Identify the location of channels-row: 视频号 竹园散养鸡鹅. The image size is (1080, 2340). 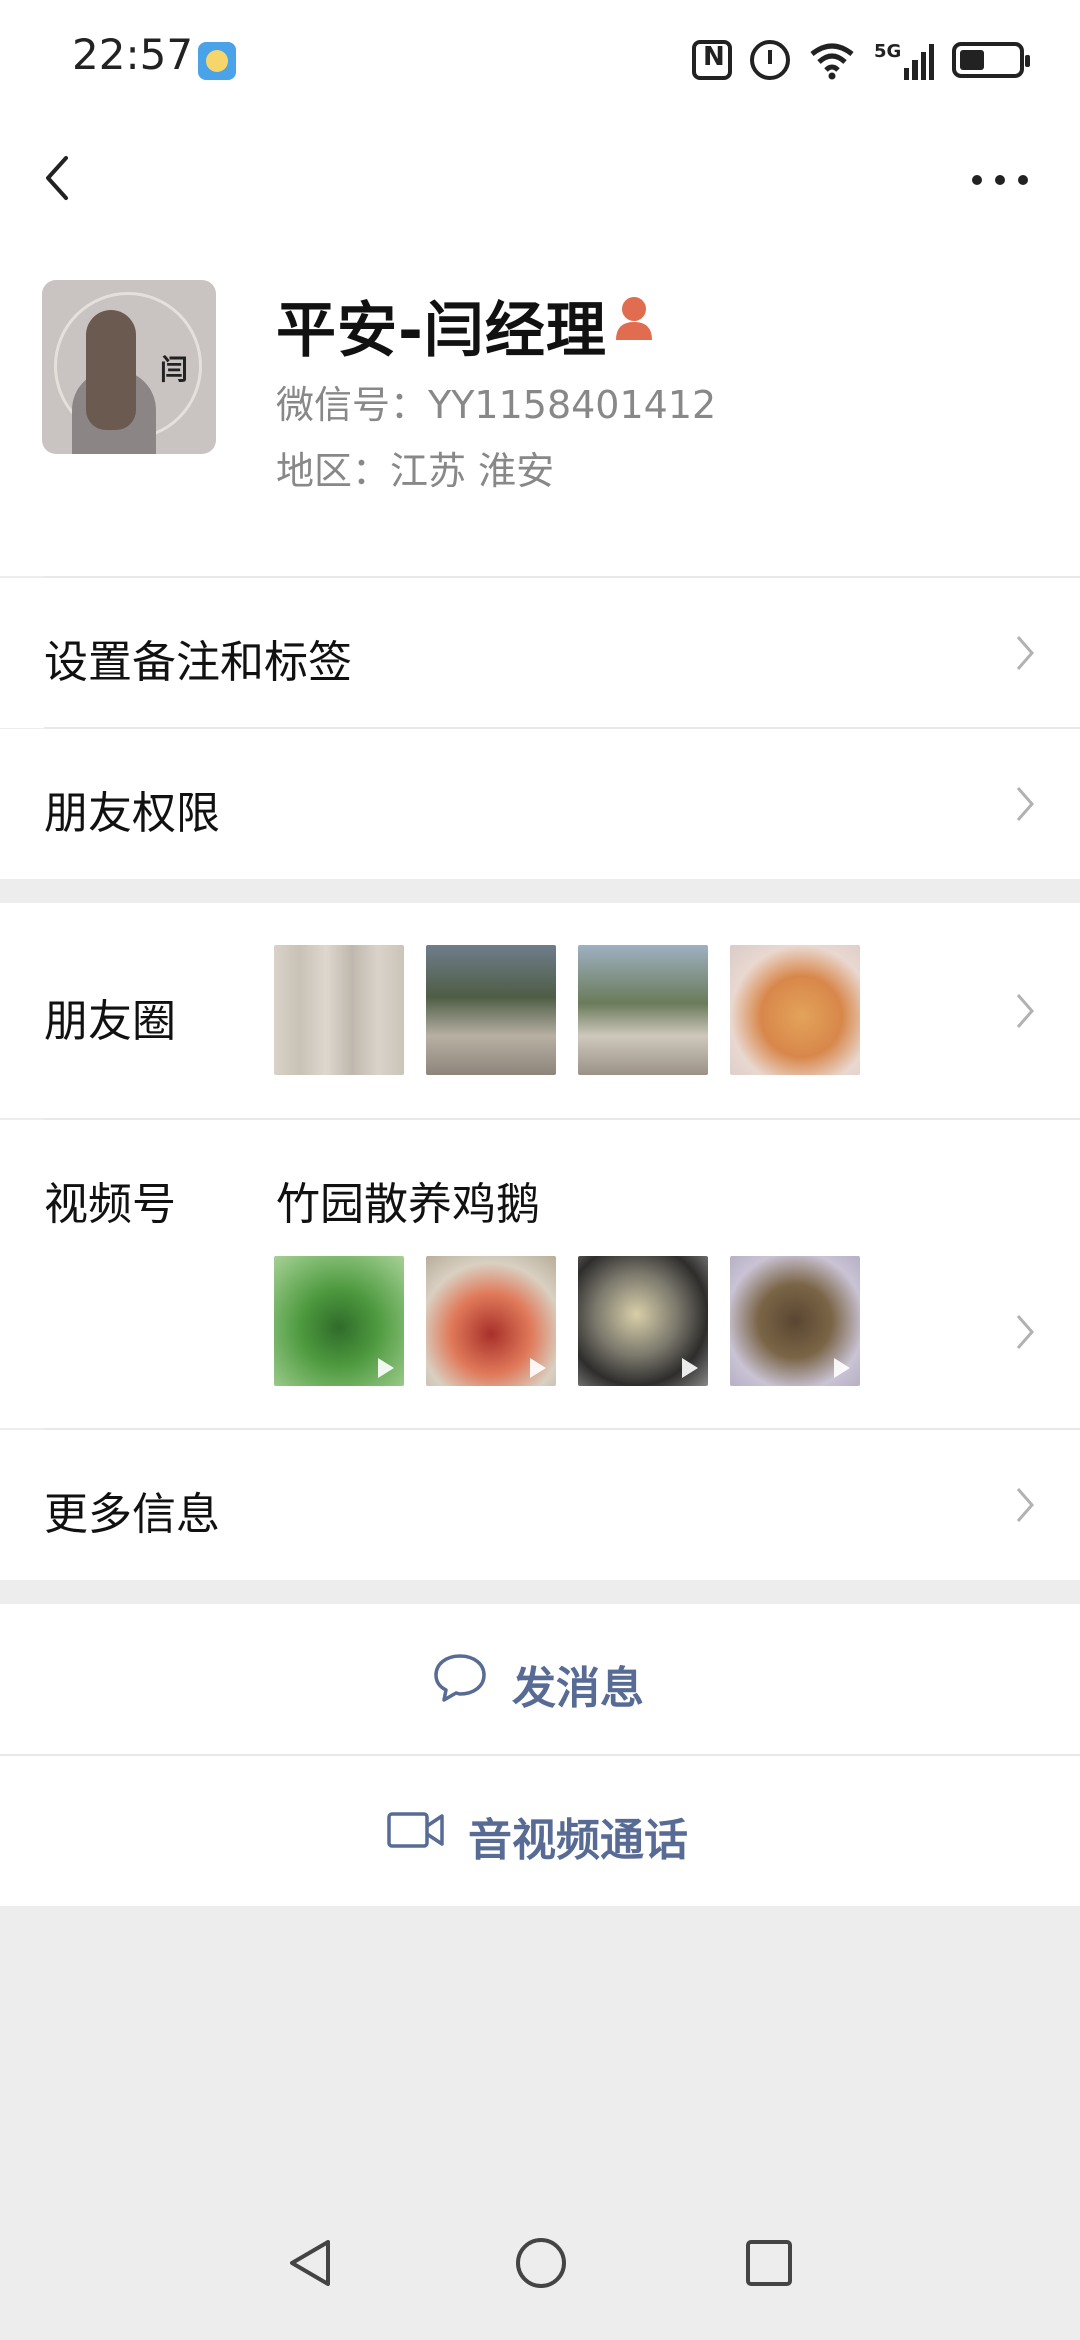
(540, 1274).